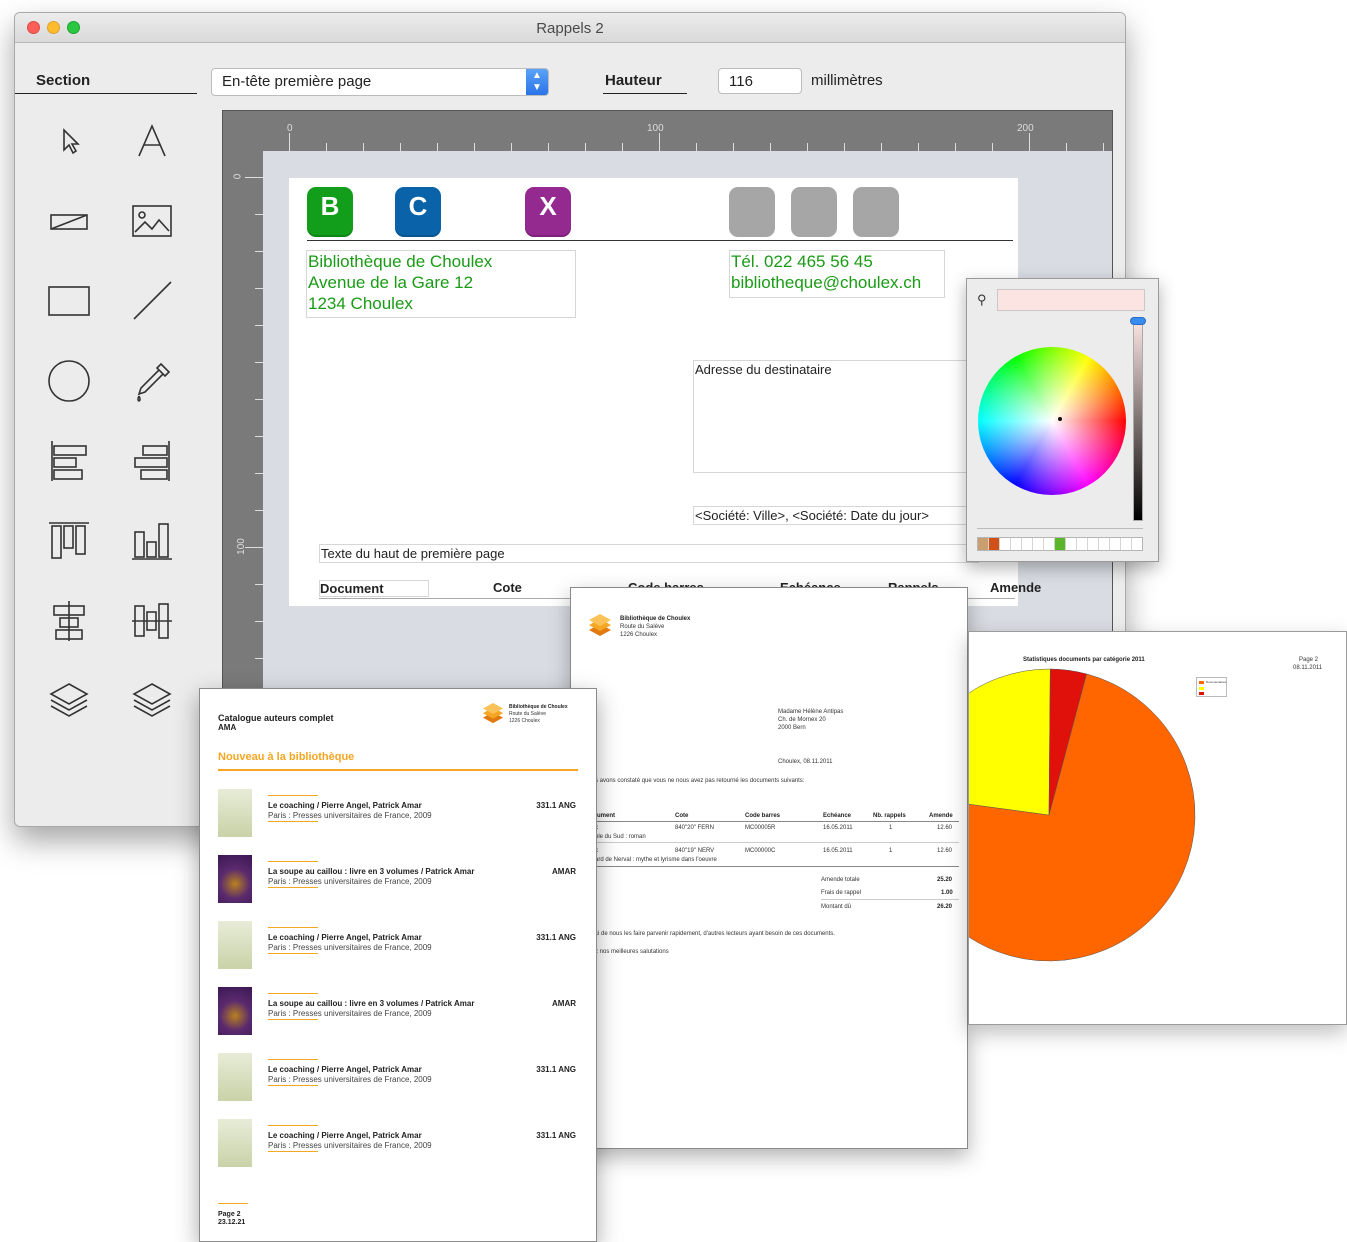  Describe the element at coordinates (232, 1222) in the screenshot. I see `catalog-date-label: 23.12.21` at that location.